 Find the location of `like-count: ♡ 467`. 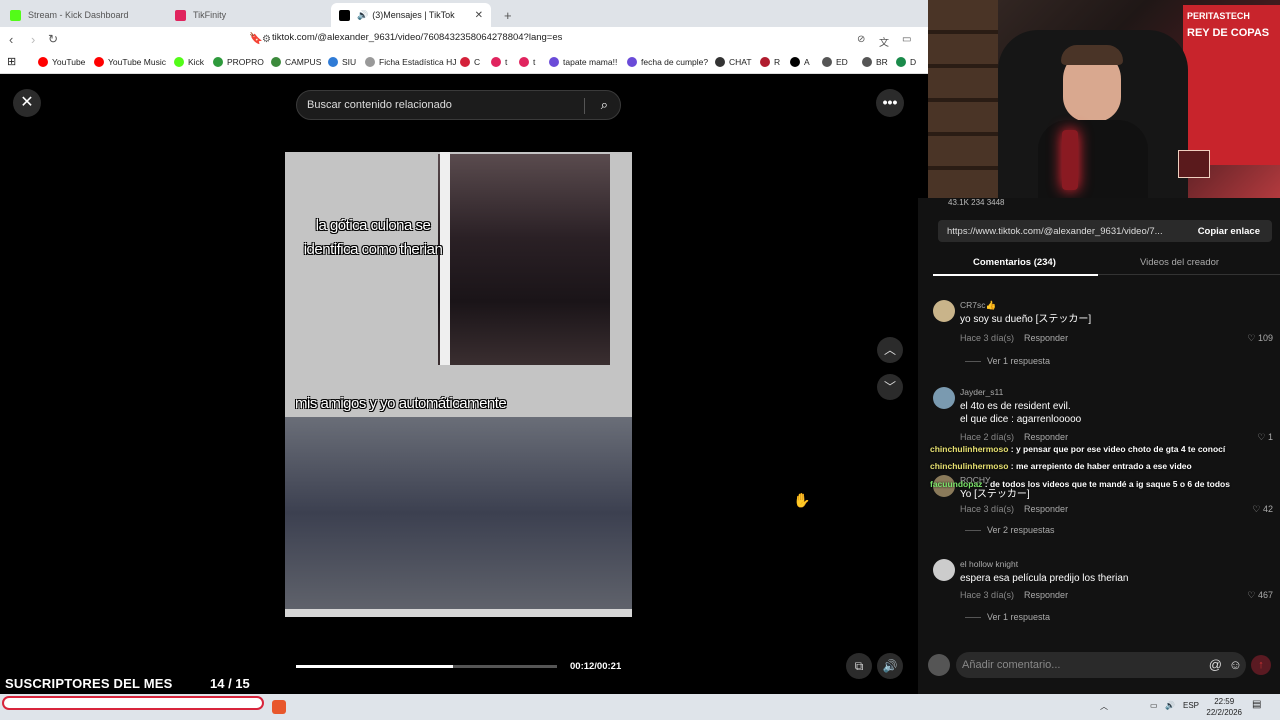

like-count: ♡ 467 is located at coordinates (1260, 595).